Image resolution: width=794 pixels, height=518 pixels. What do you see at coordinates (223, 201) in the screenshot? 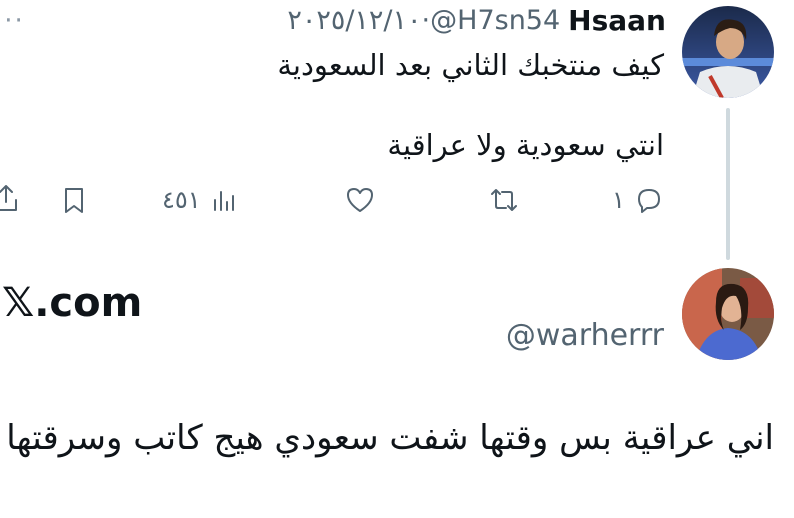
I see `views-chart-icon` at bounding box center [223, 201].